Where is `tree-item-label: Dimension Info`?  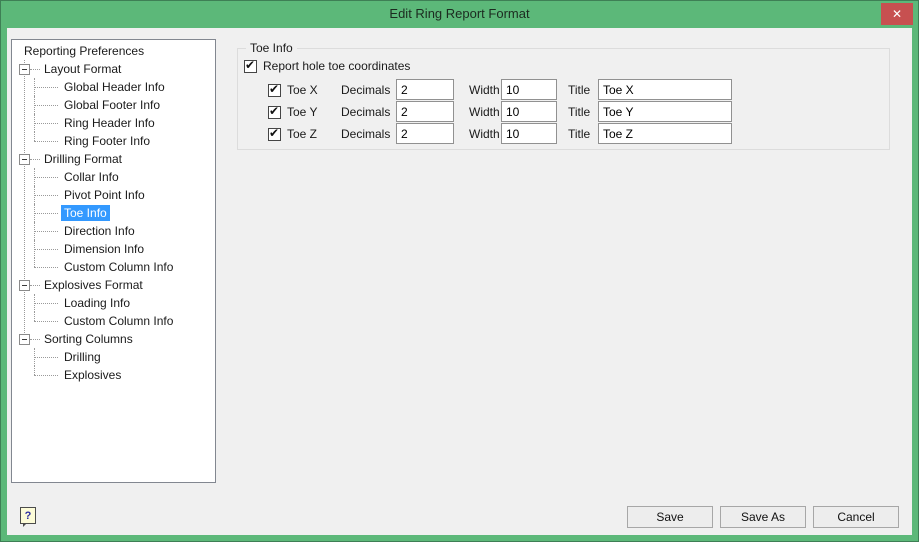
tree-item-label: Dimension Info is located at coordinates (104, 249).